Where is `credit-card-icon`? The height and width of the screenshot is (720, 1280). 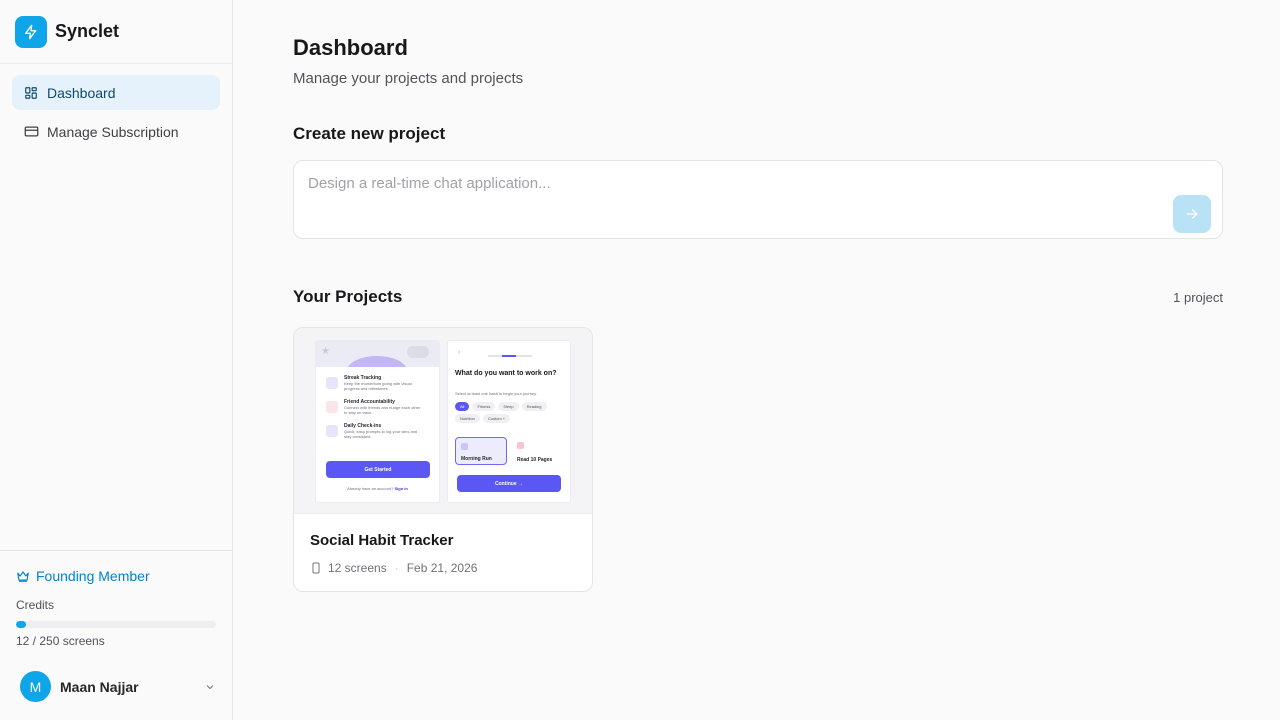 credit-card-icon is located at coordinates (31, 132).